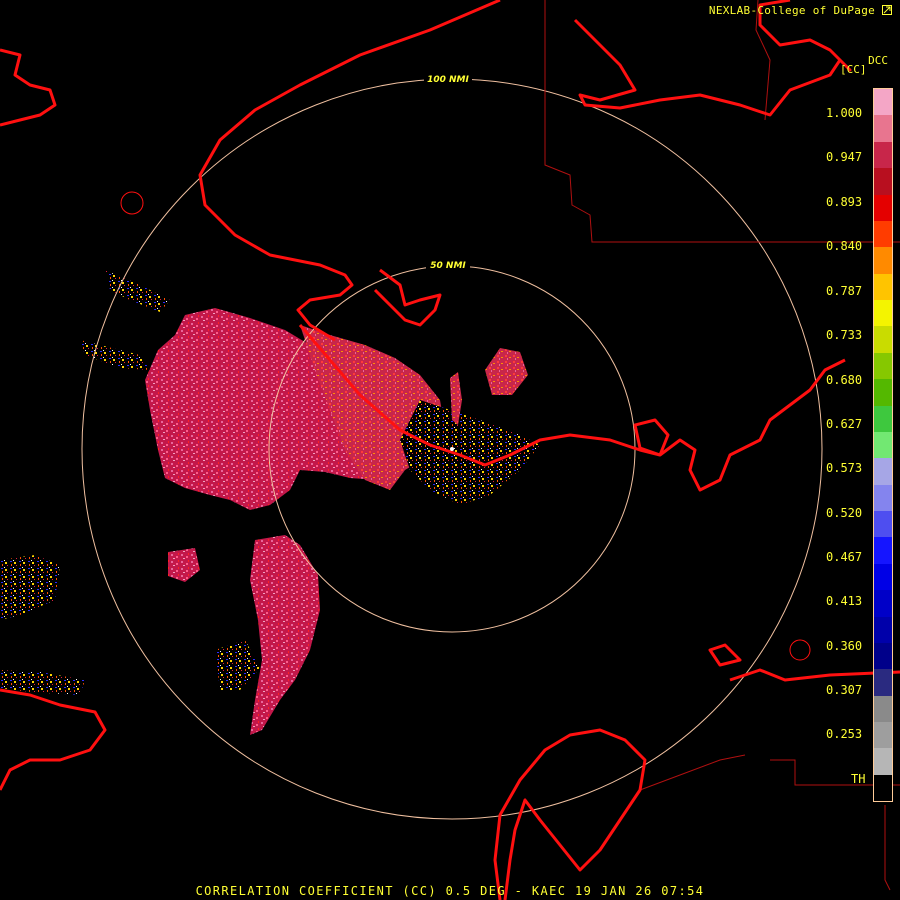  What do you see at coordinates (887, 10) in the screenshot?
I see `nexlab-logo-icon` at bounding box center [887, 10].